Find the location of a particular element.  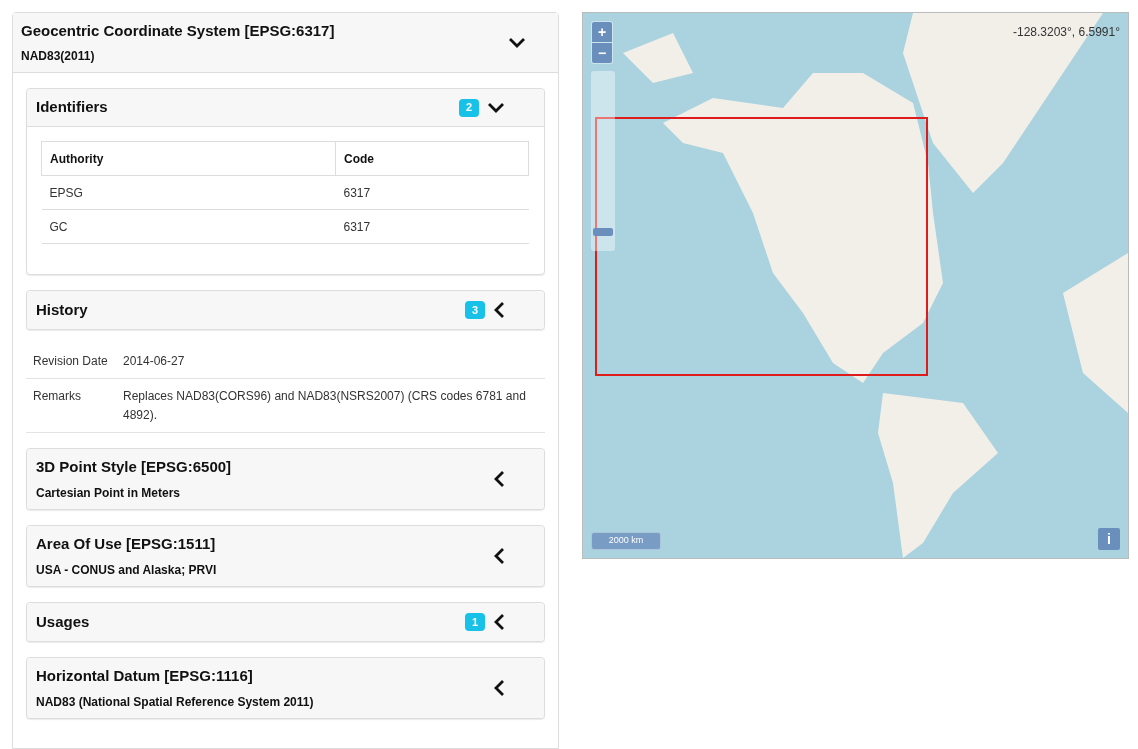

section-title: Usages is located at coordinates (63, 621).